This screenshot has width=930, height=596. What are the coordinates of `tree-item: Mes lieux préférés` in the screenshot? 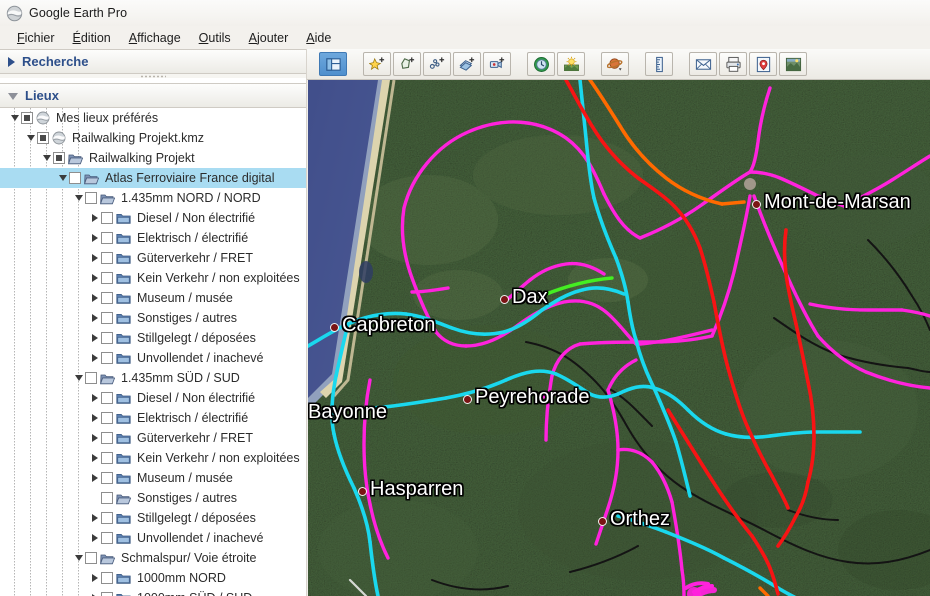 It's located at (153, 118).